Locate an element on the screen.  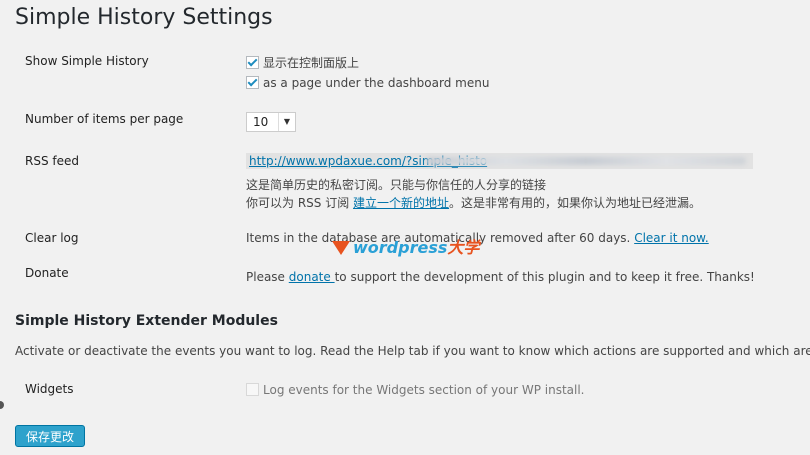
show-as-page-checkbox is located at coordinates (252, 82).